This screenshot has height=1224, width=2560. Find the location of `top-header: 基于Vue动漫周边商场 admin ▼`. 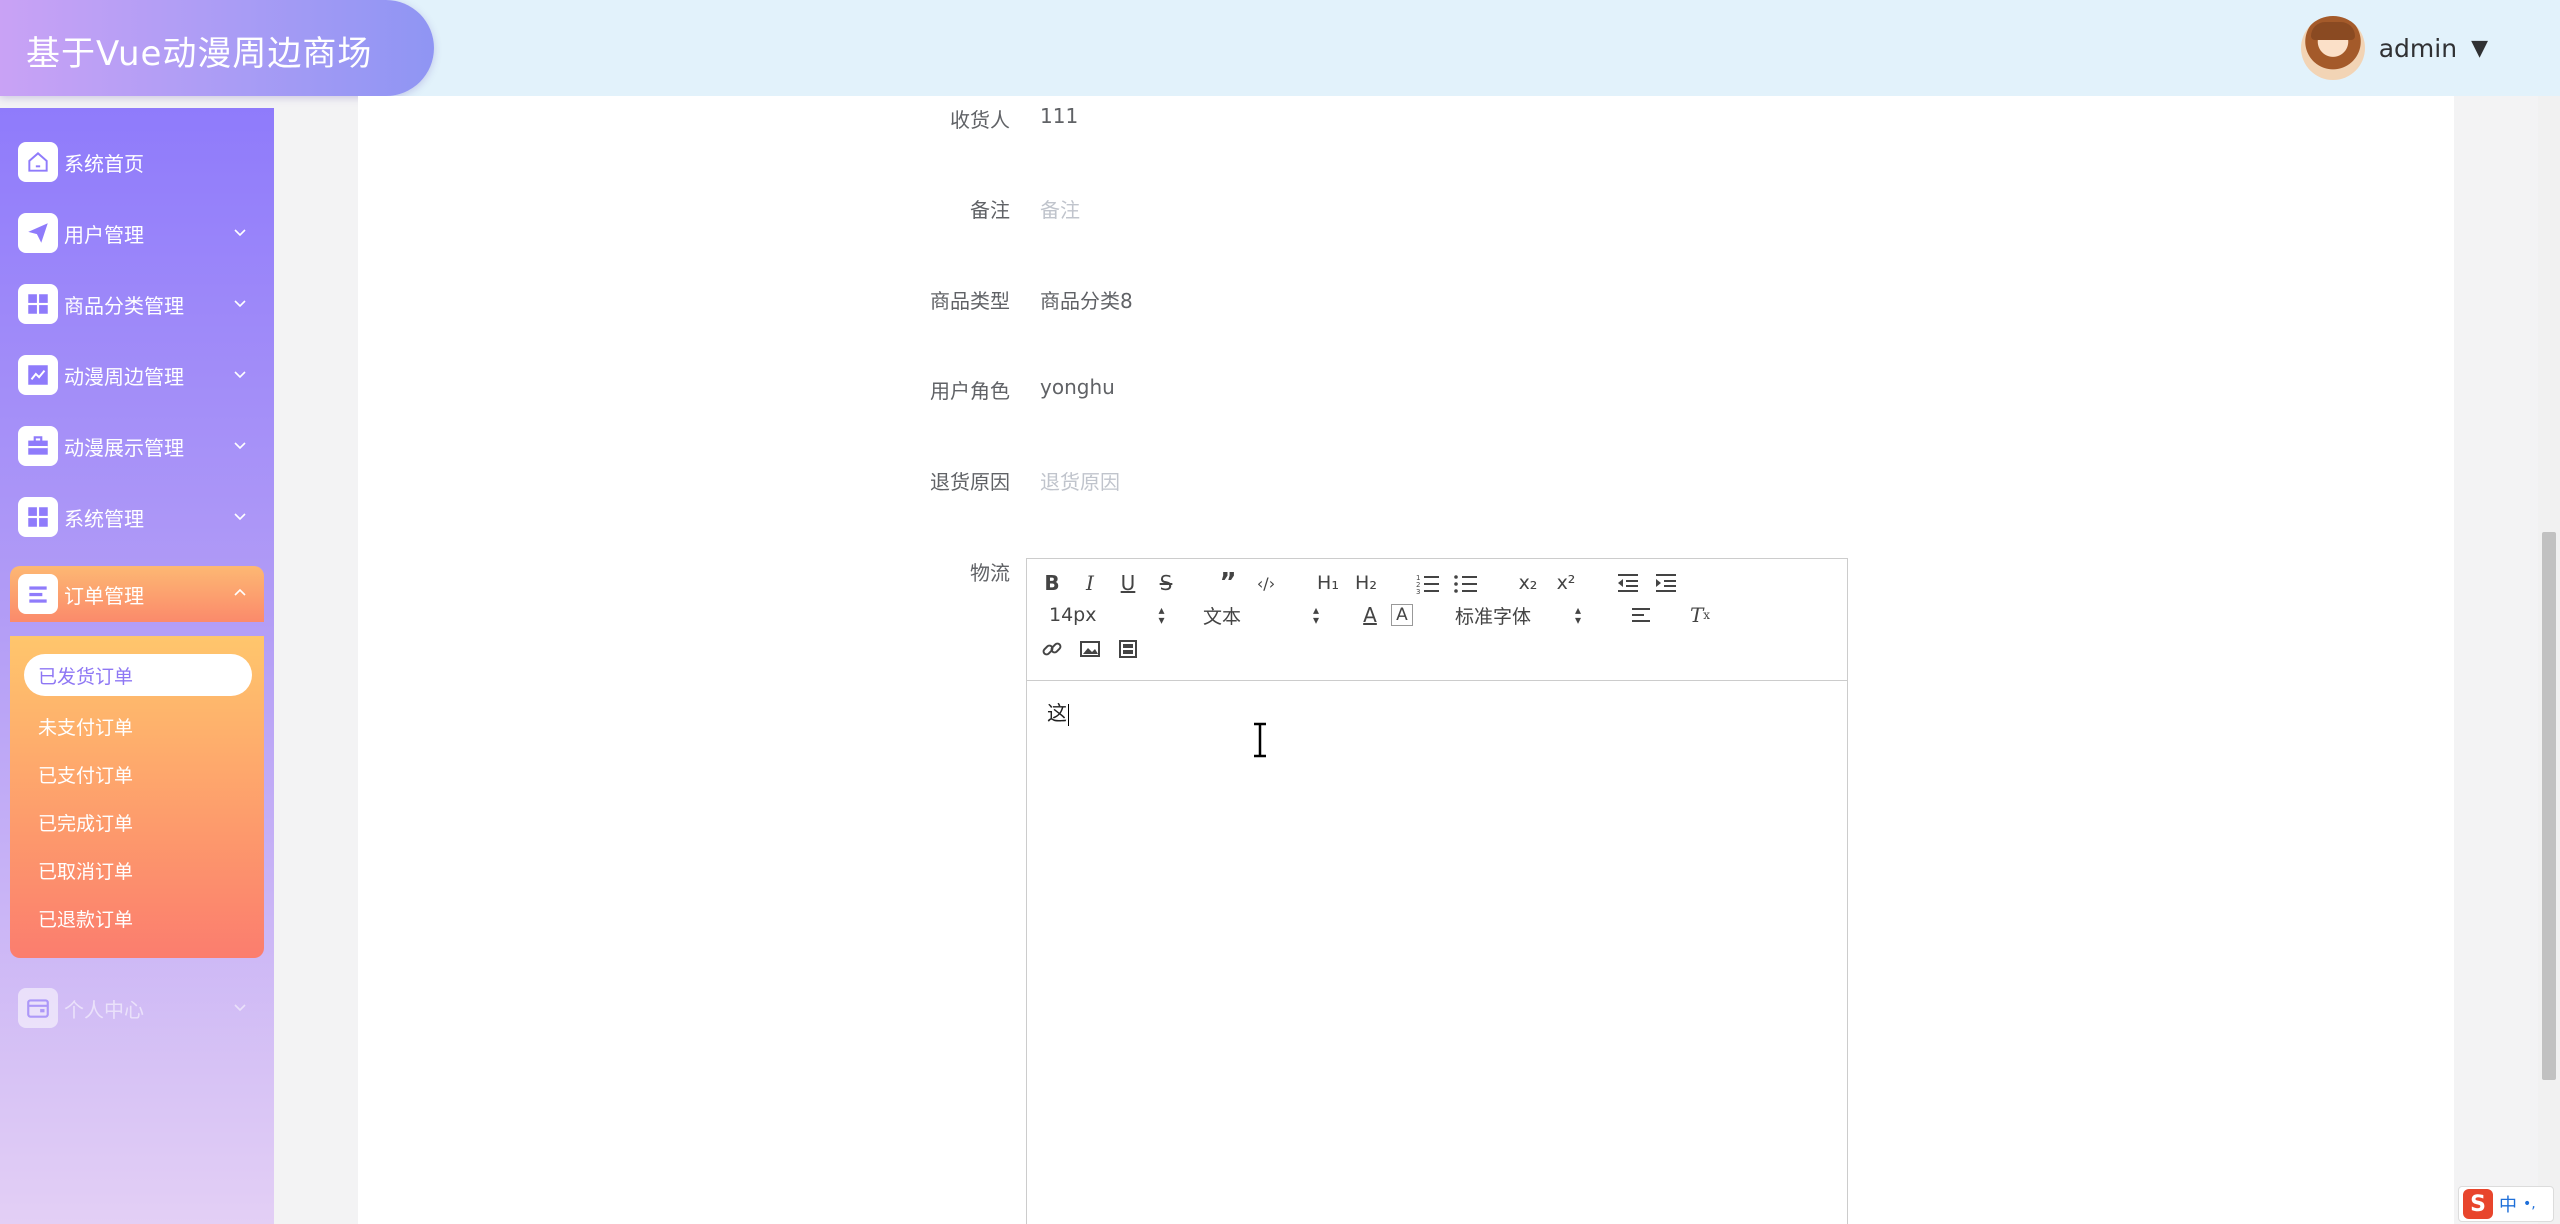

top-header: 基于Vue动漫周边商场 admin ▼ is located at coordinates (1280, 48).